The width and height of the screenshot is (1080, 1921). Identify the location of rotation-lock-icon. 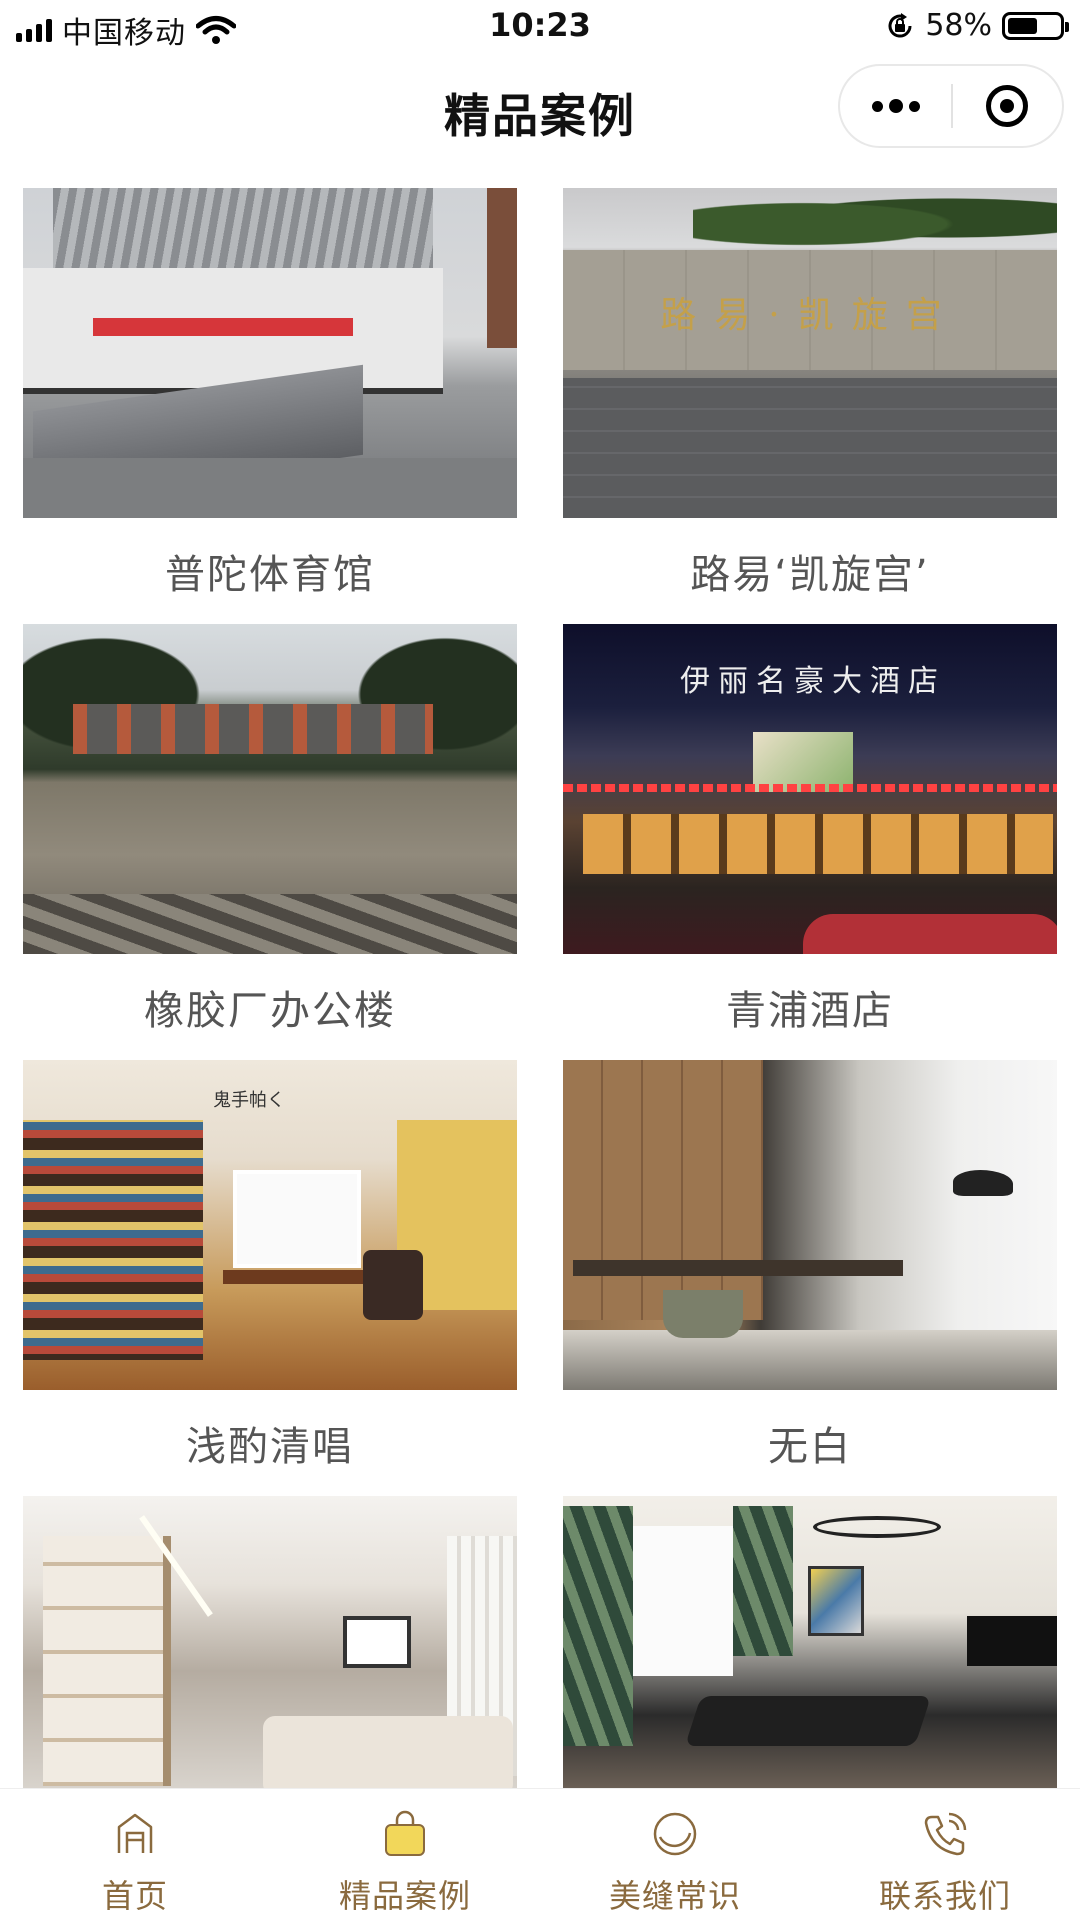
(900, 25).